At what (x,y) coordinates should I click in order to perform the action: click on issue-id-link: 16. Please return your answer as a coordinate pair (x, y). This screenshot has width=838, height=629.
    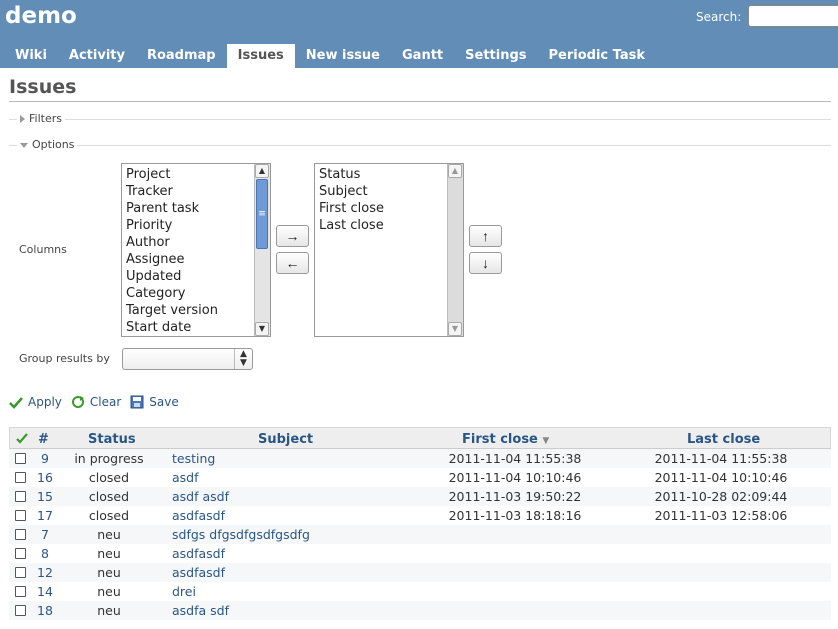
    Looking at the image, I should click on (45, 477).